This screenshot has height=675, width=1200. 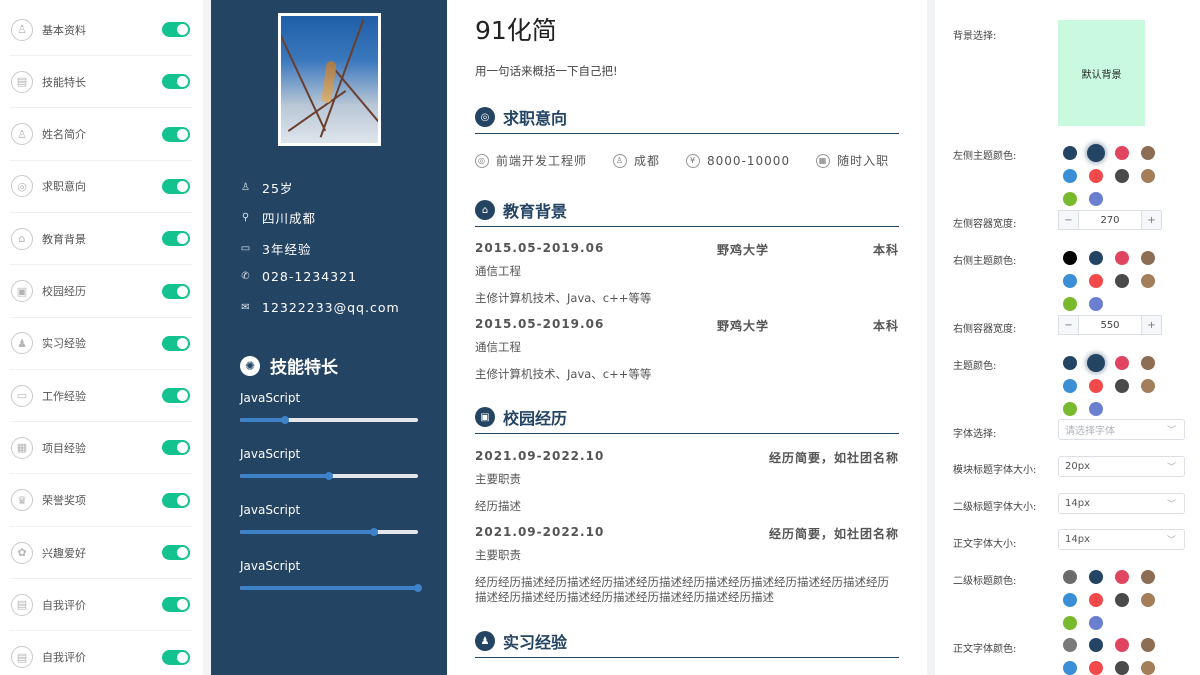 I want to click on right-width-value: 550, so click(x=1110, y=325).